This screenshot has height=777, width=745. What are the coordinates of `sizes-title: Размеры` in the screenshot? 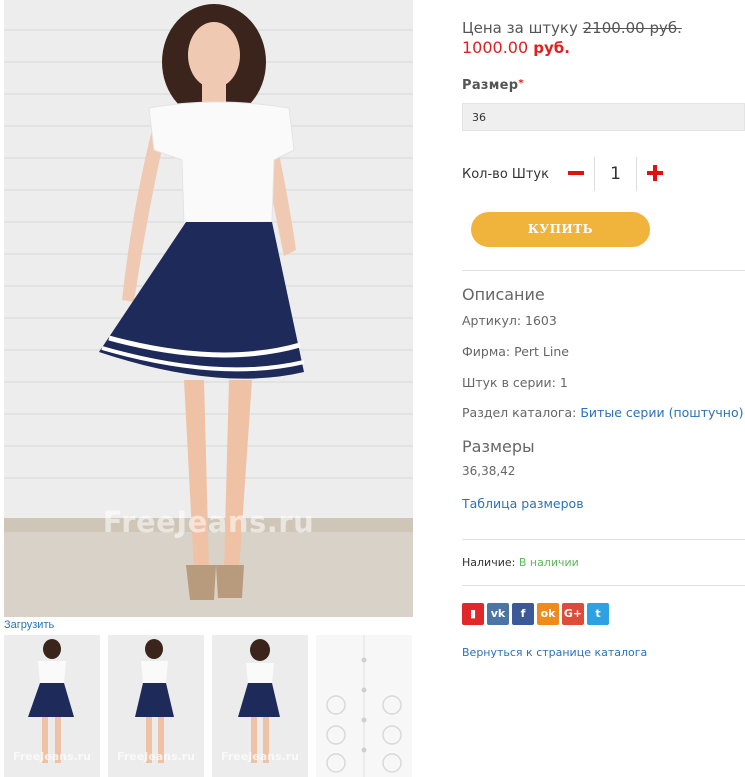 It's located at (498, 446).